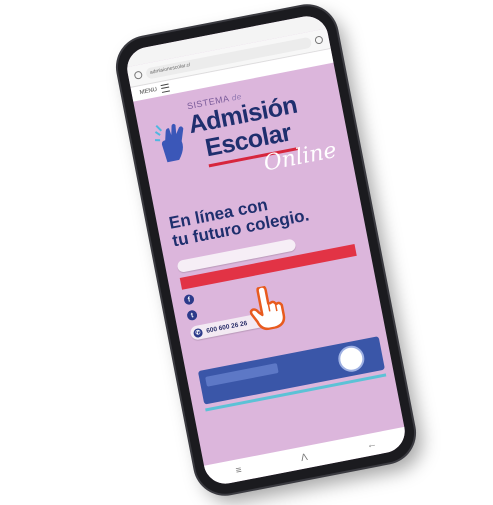  What do you see at coordinates (319, 40) in the screenshot?
I see `tabs-icon` at bounding box center [319, 40].